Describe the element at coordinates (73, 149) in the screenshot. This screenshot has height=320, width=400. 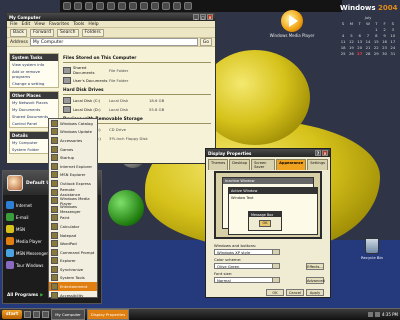
I see `program-menu-item: Games` at that location.